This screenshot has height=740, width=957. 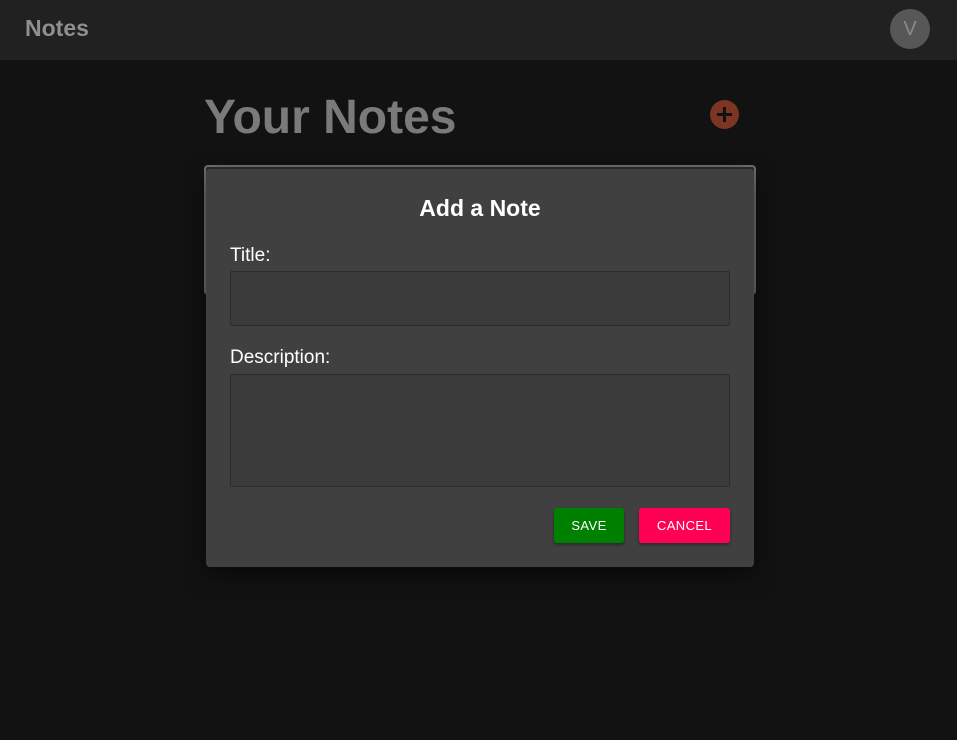 What do you see at coordinates (57, 28) in the screenshot?
I see `app-title: Notes` at bounding box center [57, 28].